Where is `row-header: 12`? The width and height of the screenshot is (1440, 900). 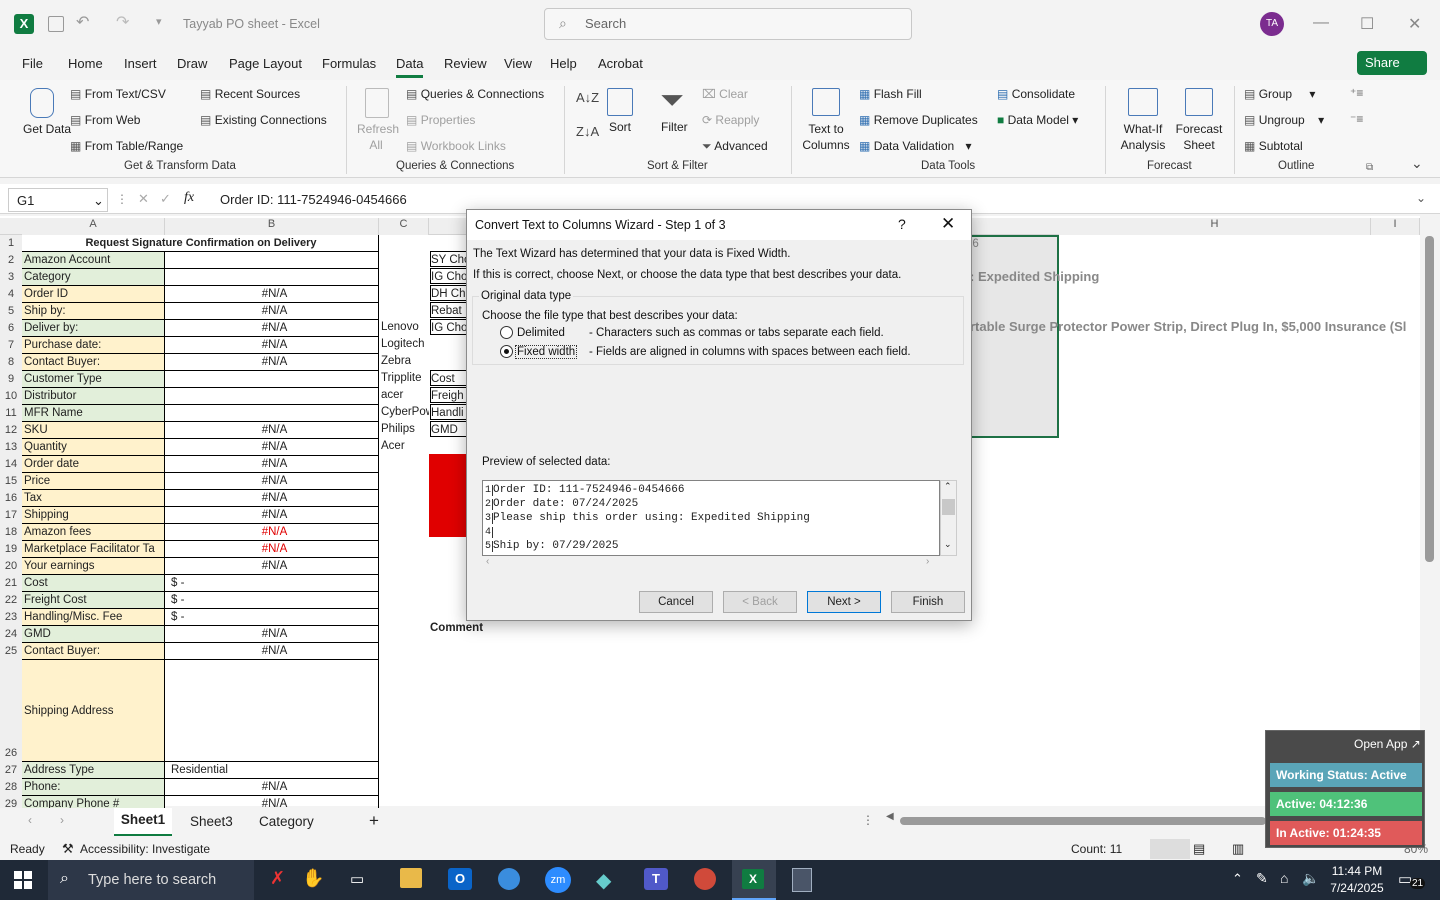 row-header: 12 is located at coordinates (11, 430).